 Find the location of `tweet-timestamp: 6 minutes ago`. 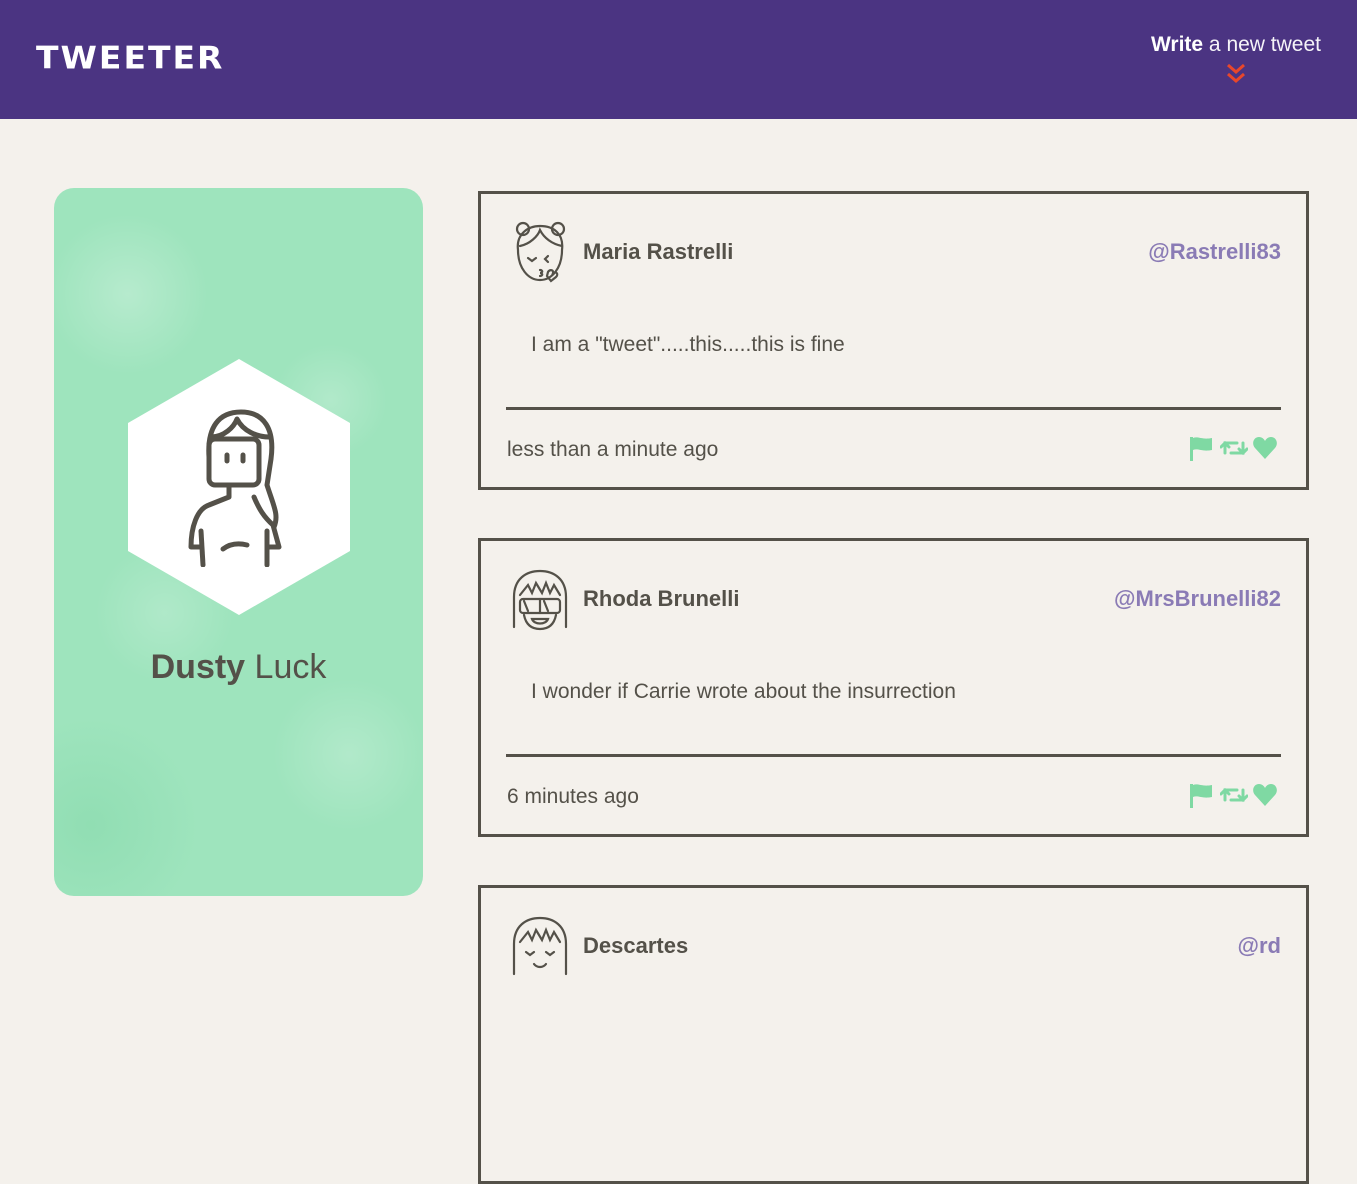

tweet-timestamp: 6 minutes ago is located at coordinates (573, 796).